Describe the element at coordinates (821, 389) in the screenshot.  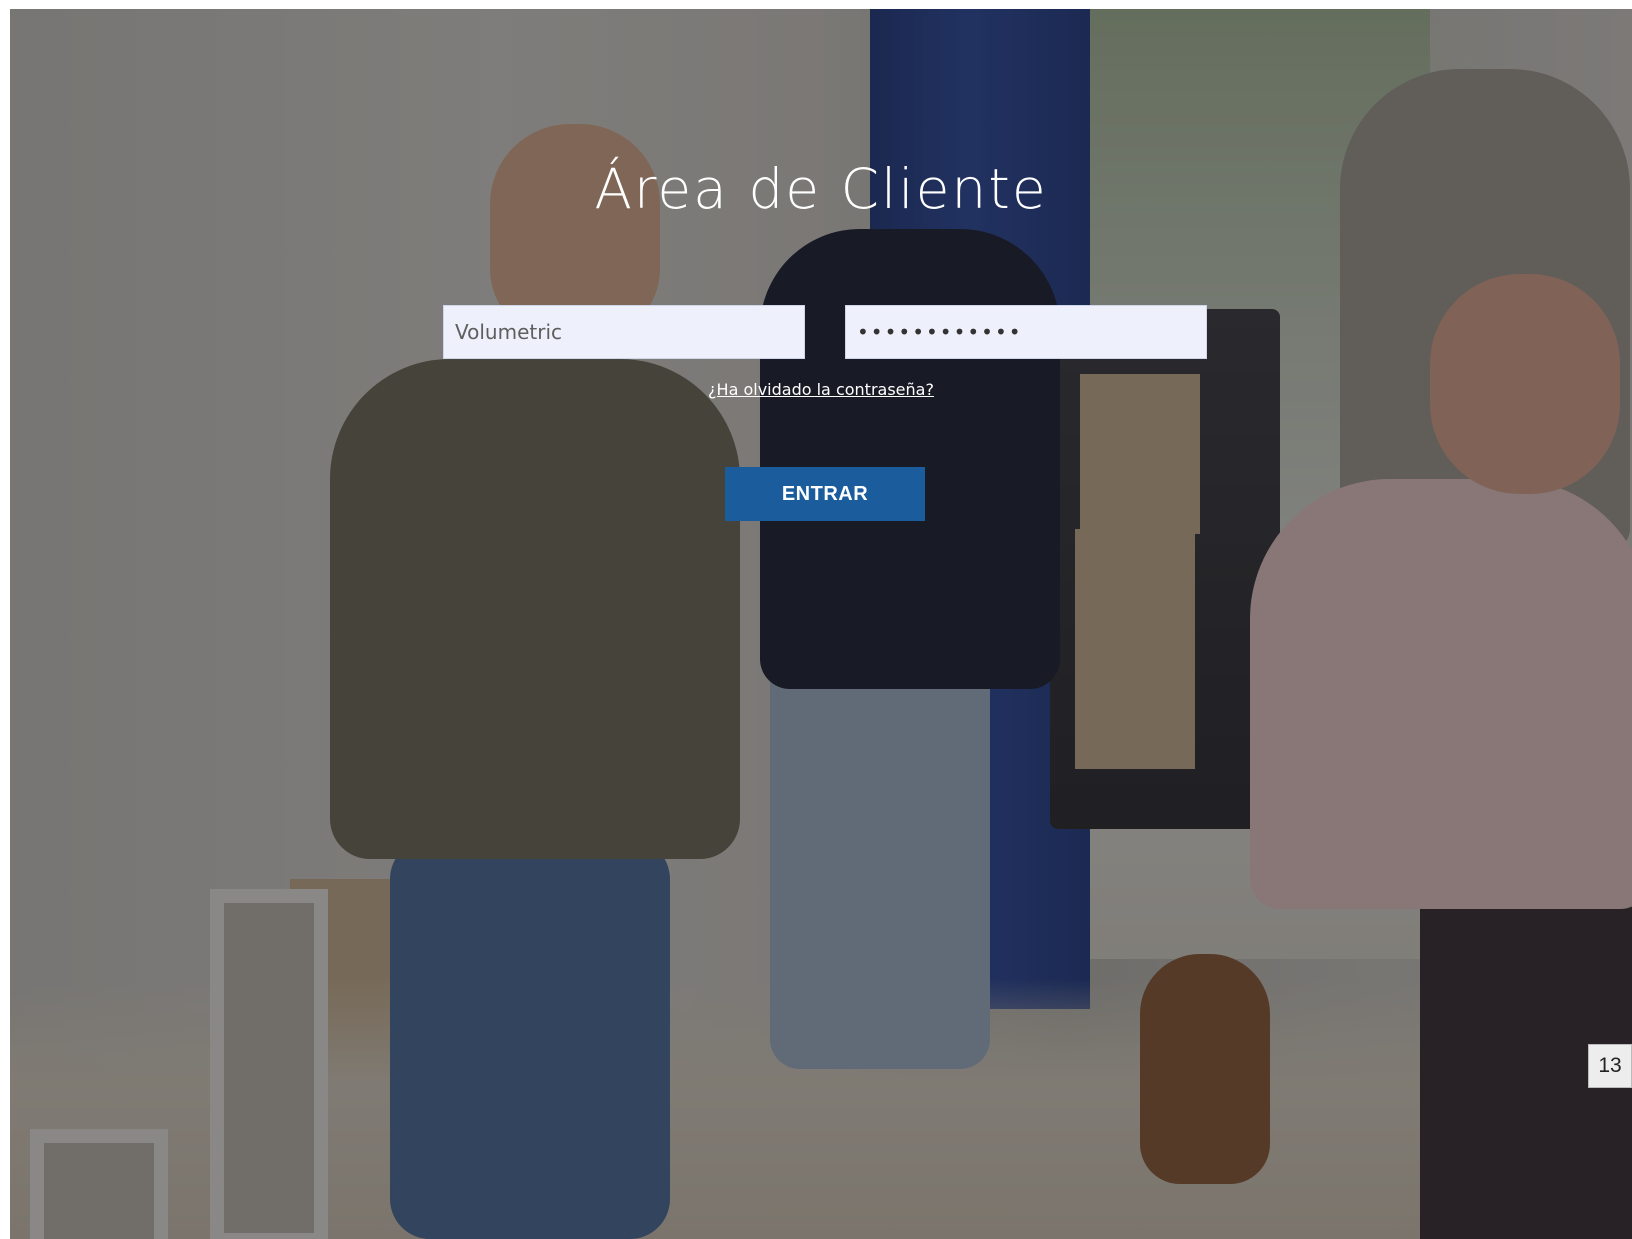
I see `forgot-password-link: ¿Ha olvidado la contraseña?` at that location.